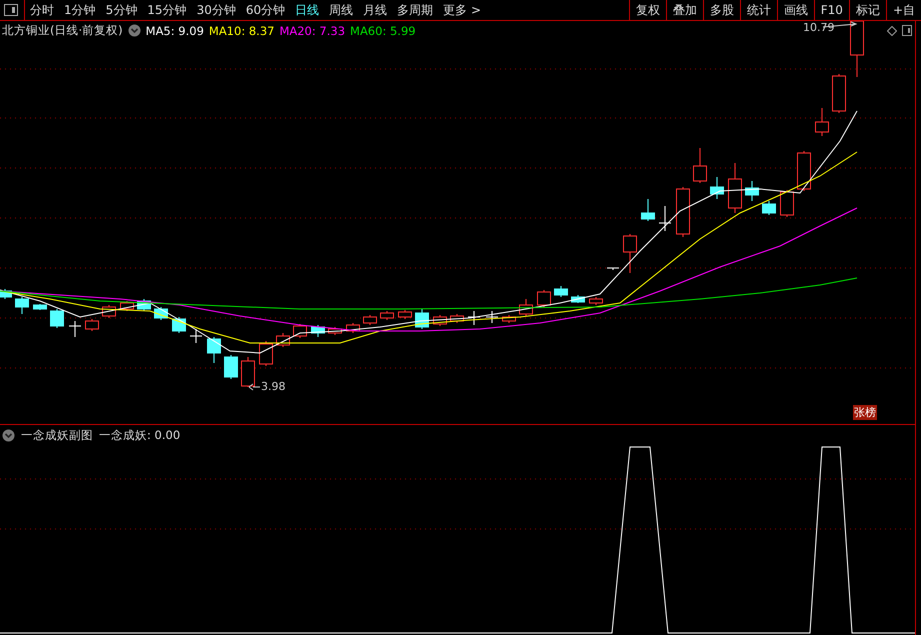 The image size is (921, 635). What do you see at coordinates (241, 31) in the screenshot?
I see `indicator-value: MA10: 8.37` at bounding box center [241, 31].